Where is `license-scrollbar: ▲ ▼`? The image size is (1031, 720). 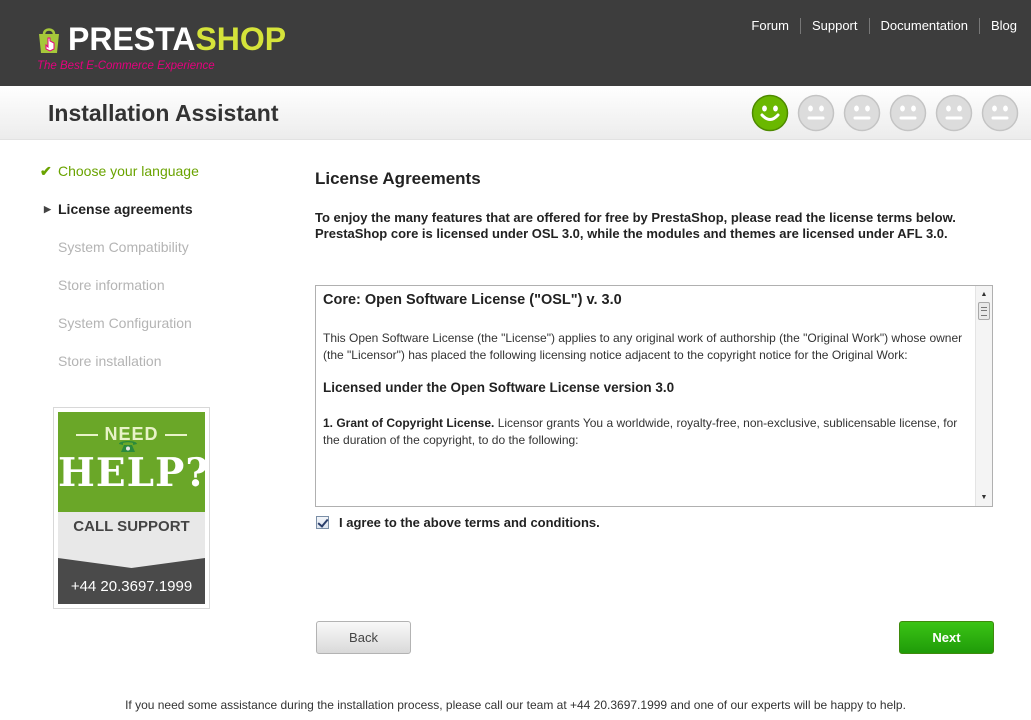
license-scrollbar: ▲ ▼ is located at coordinates (983, 396).